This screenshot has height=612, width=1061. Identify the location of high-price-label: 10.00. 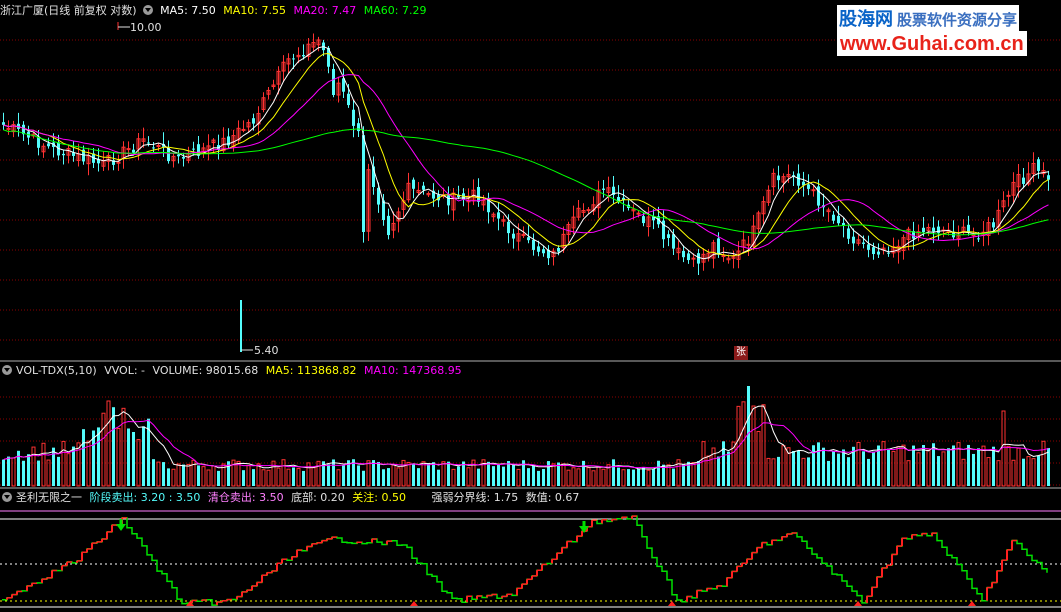
(146, 27).